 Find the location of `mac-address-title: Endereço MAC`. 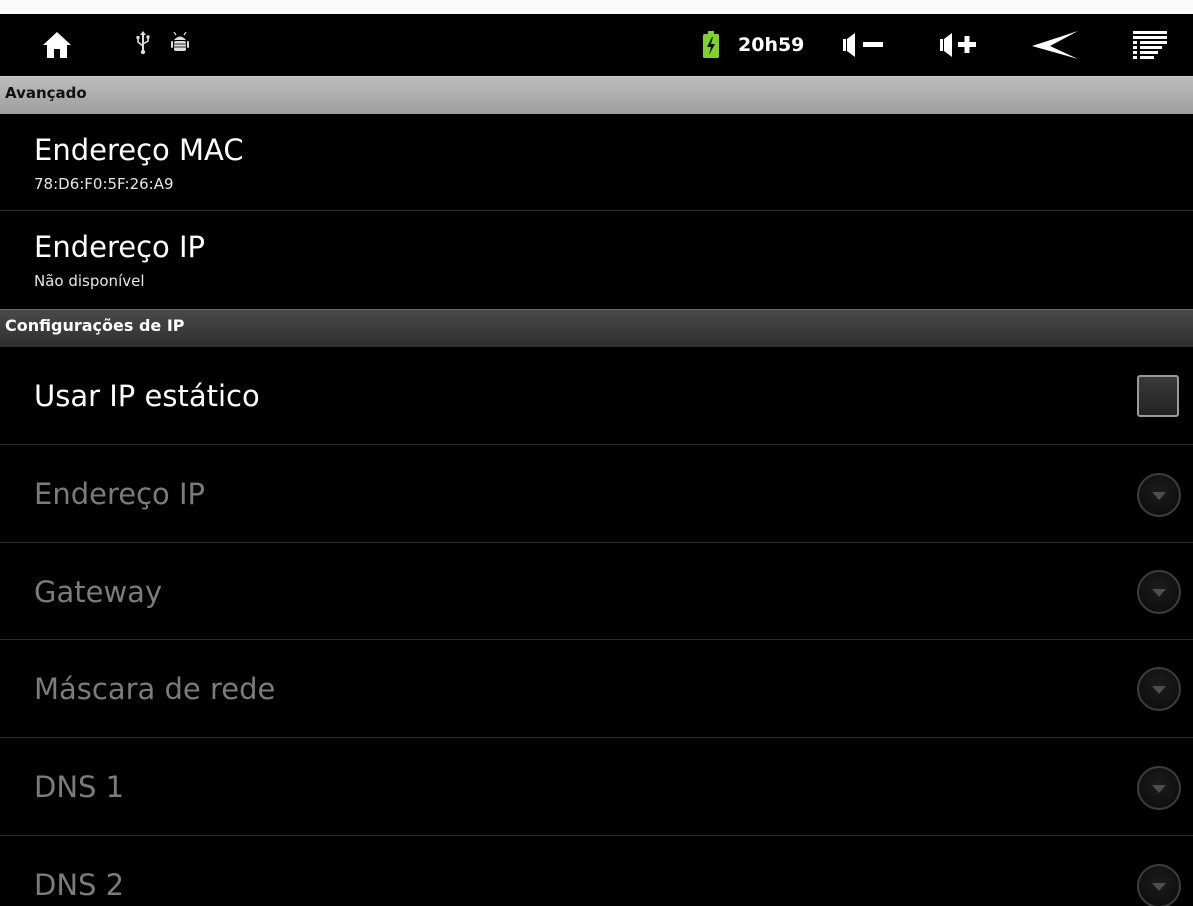

mac-address-title: Endereço MAC is located at coordinates (139, 150).